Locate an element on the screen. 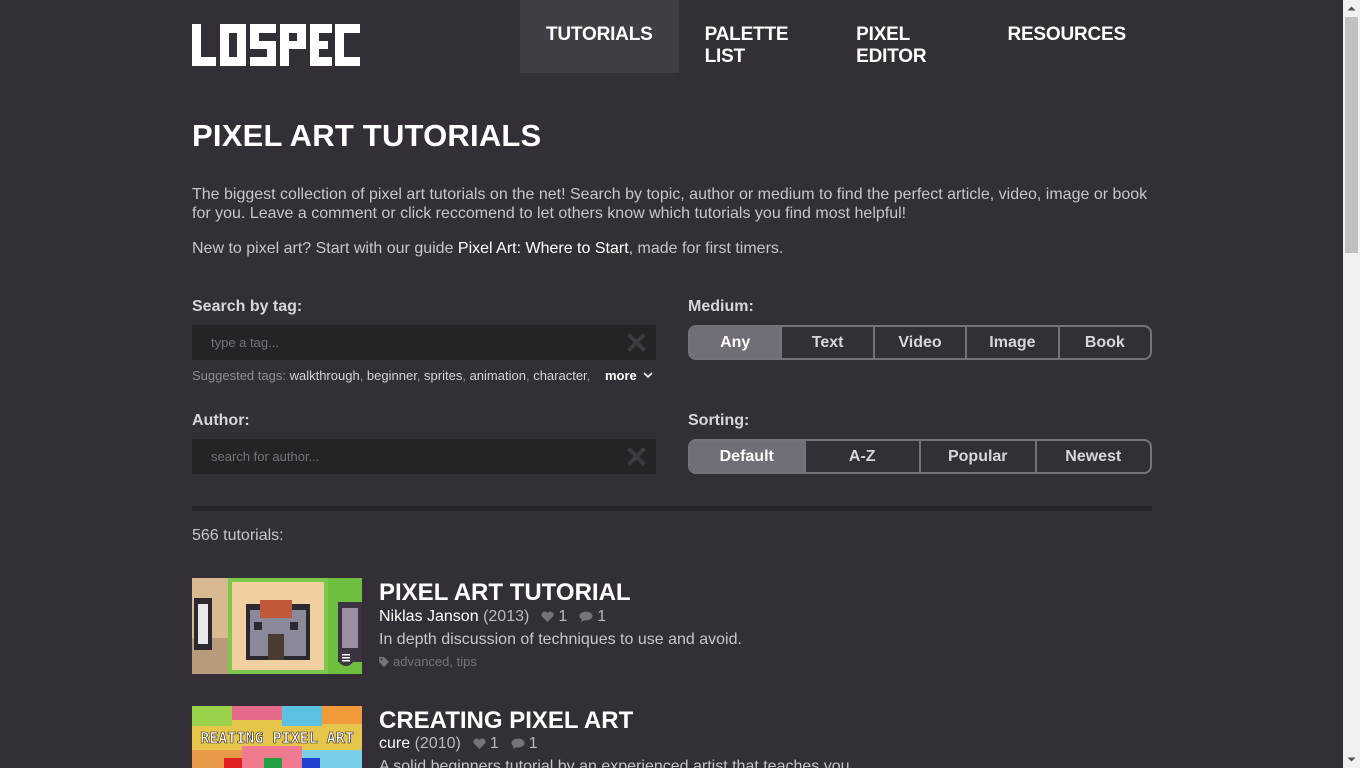  tag-search-field is located at coordinates (424, 342).